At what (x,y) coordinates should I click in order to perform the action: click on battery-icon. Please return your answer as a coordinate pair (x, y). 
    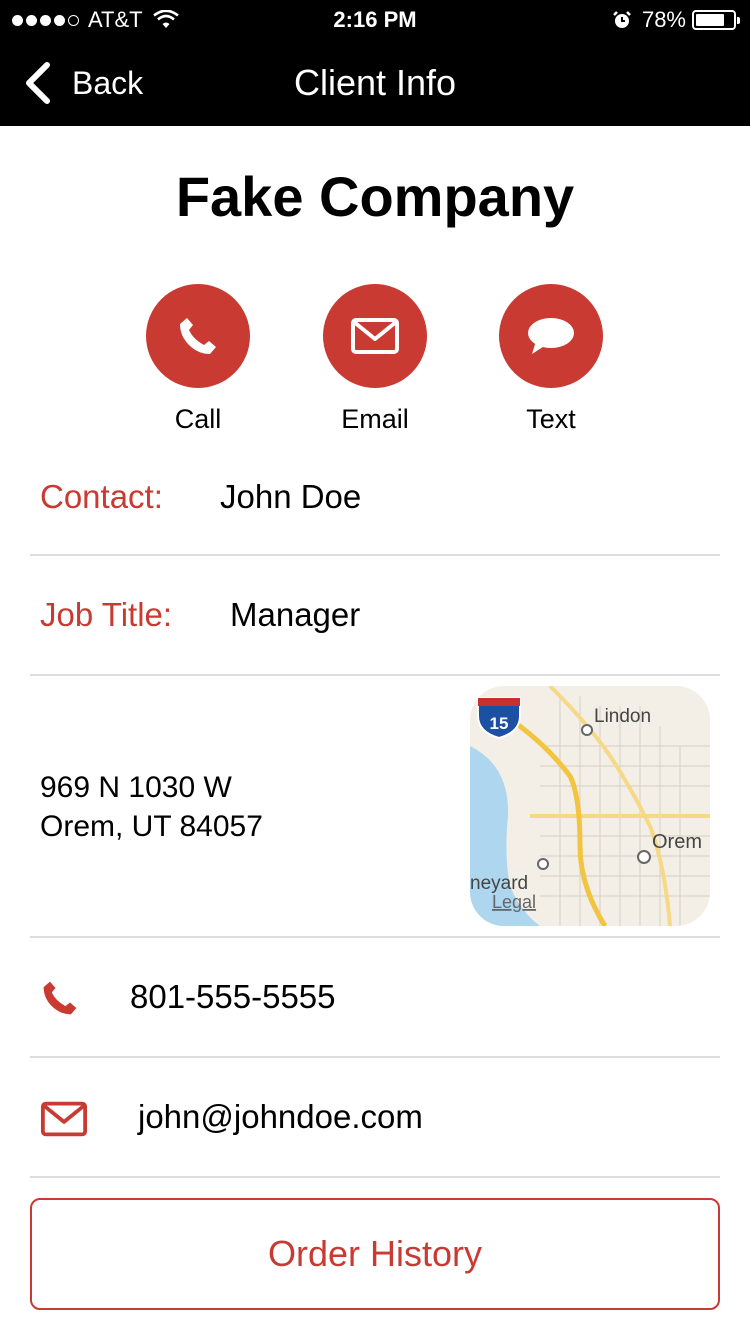
    Looking at the image, I should click on (716, 20).